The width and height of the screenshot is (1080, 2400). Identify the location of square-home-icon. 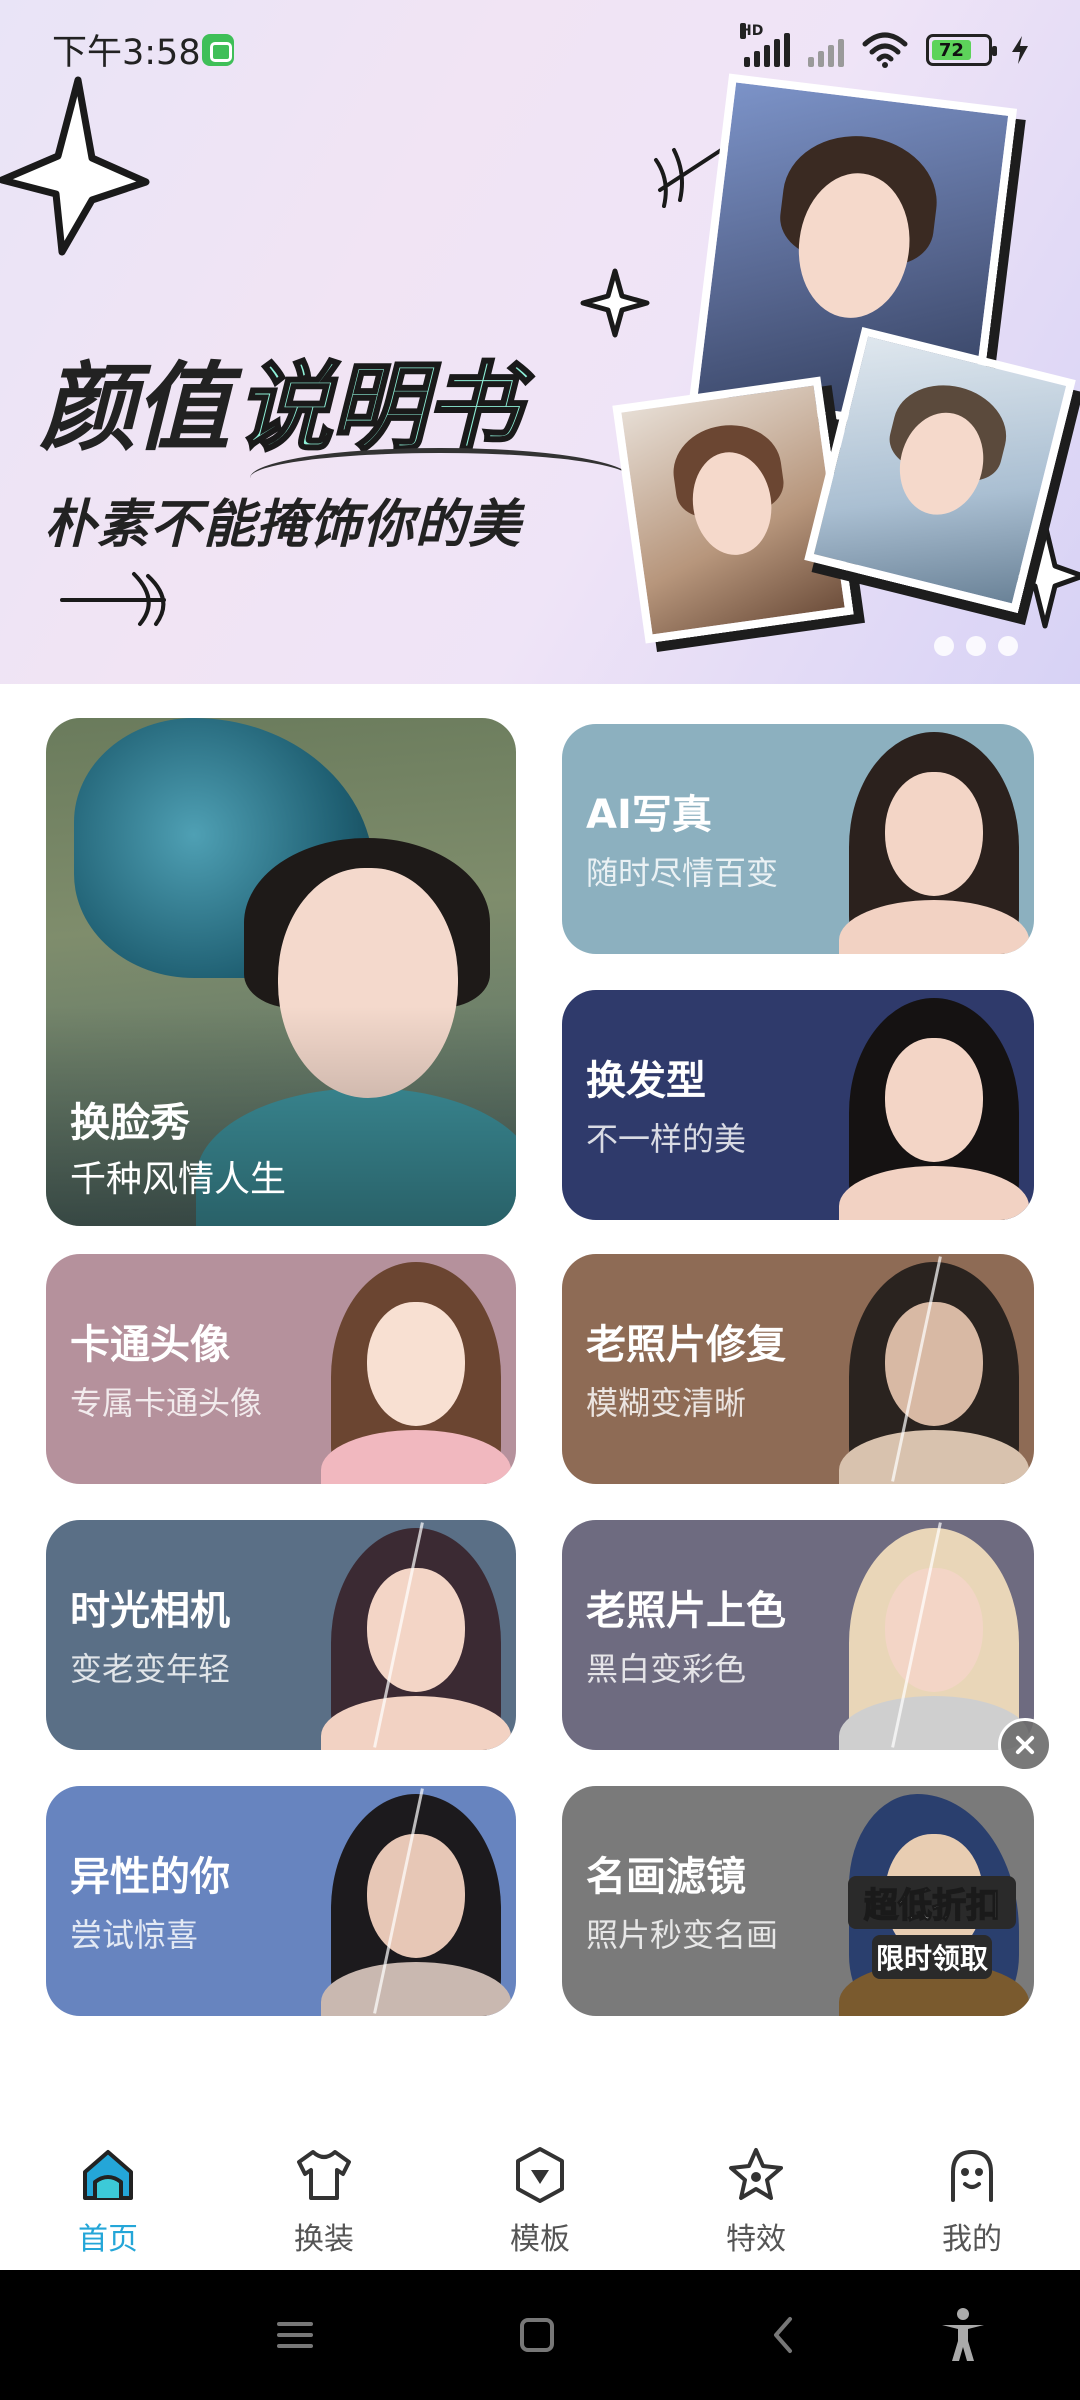
(537, 2335).